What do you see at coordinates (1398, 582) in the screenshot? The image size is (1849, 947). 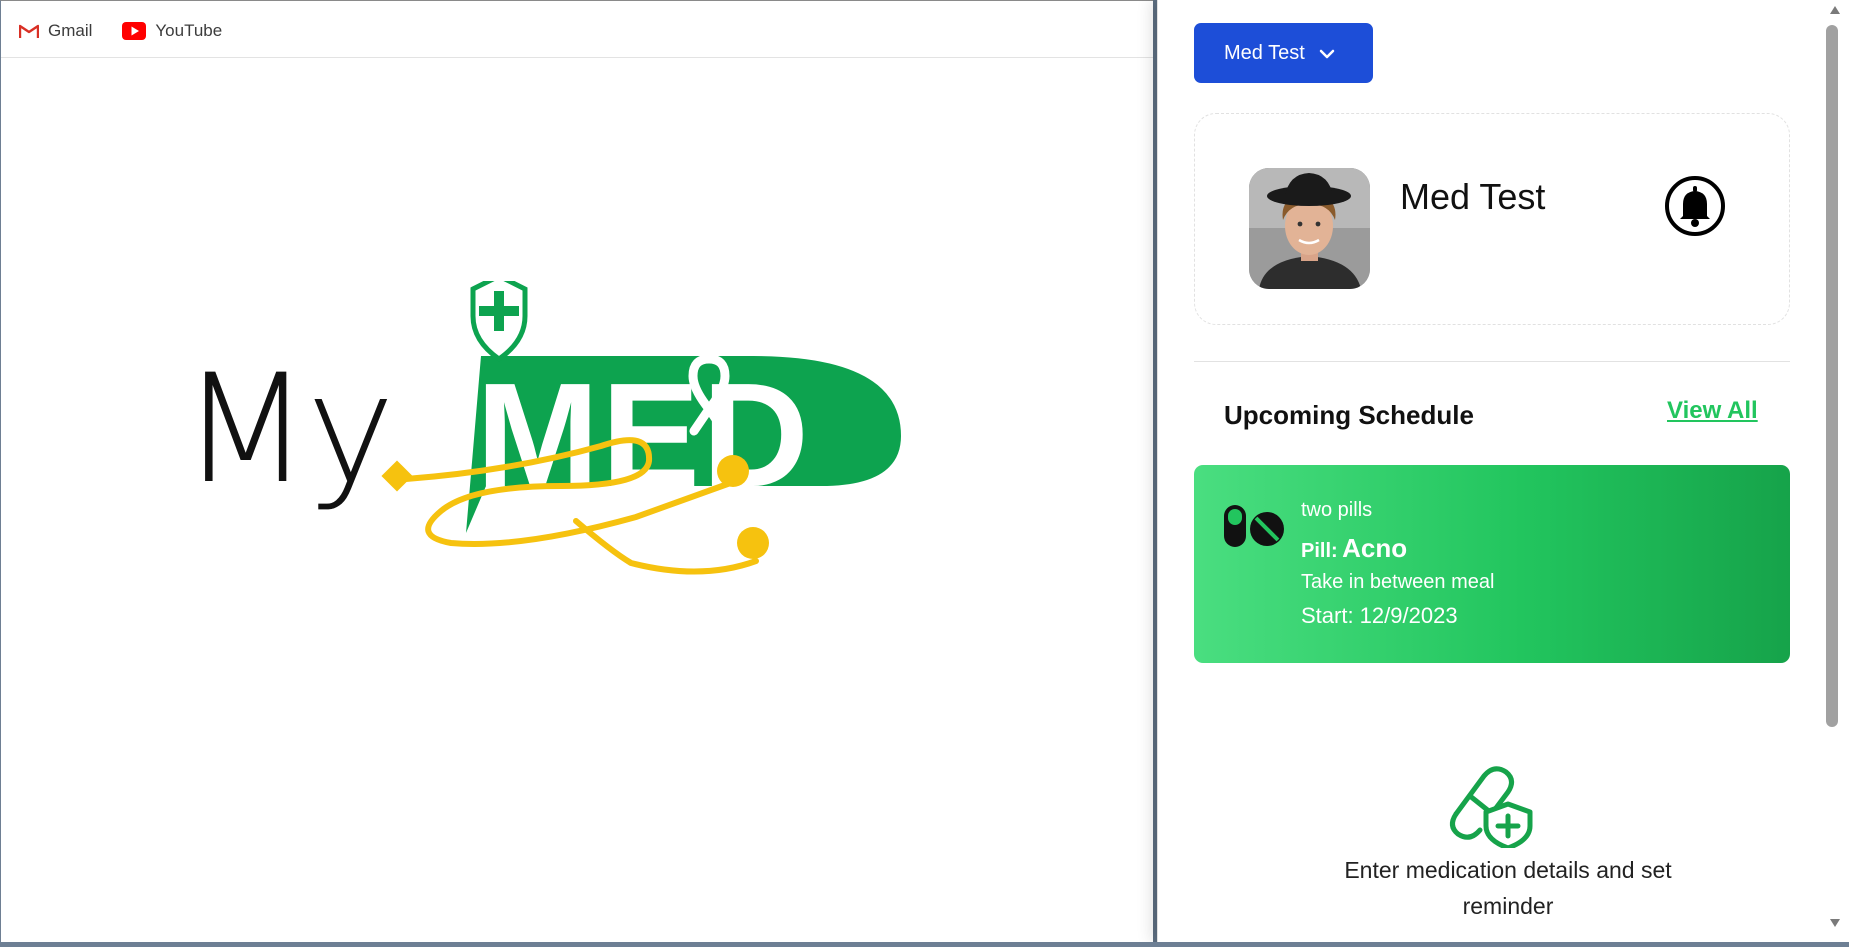 I see `instruction-text: Take in between meal` at bounding box center [1398, 582].